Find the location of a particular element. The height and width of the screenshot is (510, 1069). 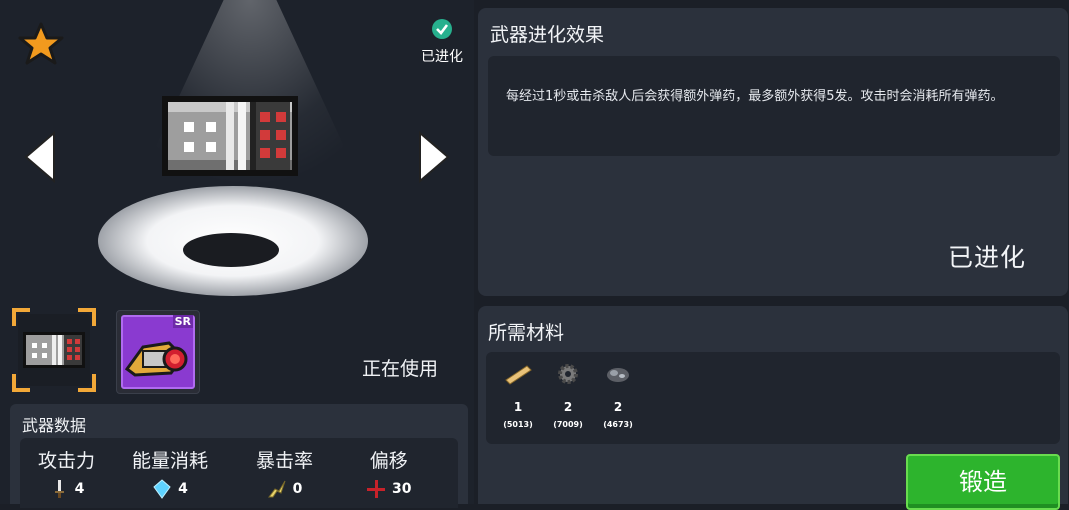

stat-energy: 能量消耗 4 is located at coordinates (170, 472).